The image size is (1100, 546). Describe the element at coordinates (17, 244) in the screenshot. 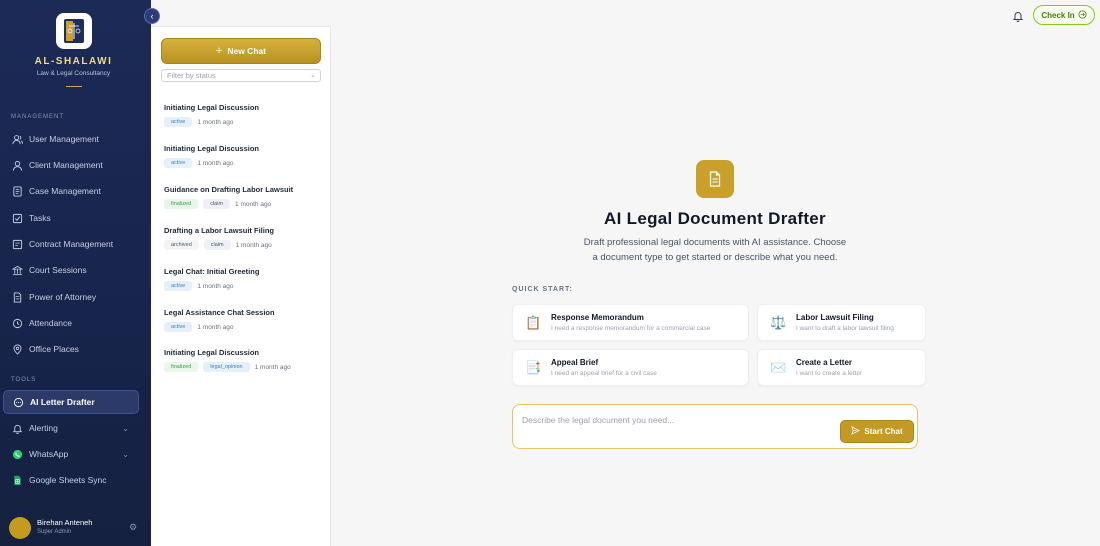

I see `contract-icon` at that location.